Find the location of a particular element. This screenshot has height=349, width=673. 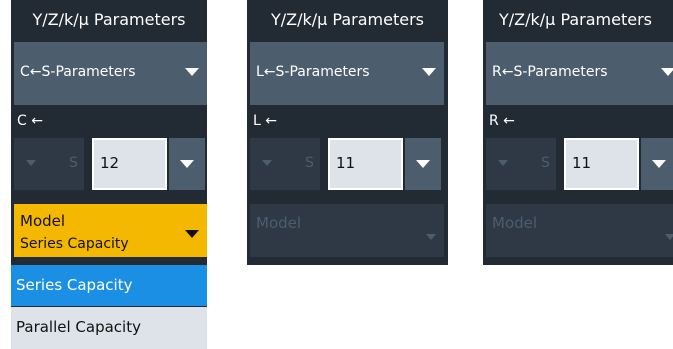

conversion-dropdown: C←S-Parameters is located at coordinates (110, 73).